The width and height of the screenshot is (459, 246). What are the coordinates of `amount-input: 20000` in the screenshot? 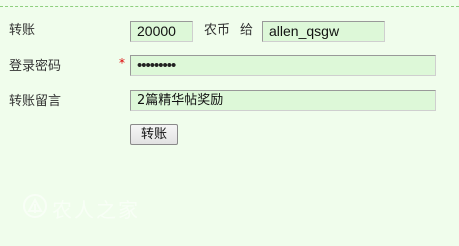 It's located at (161, 31).